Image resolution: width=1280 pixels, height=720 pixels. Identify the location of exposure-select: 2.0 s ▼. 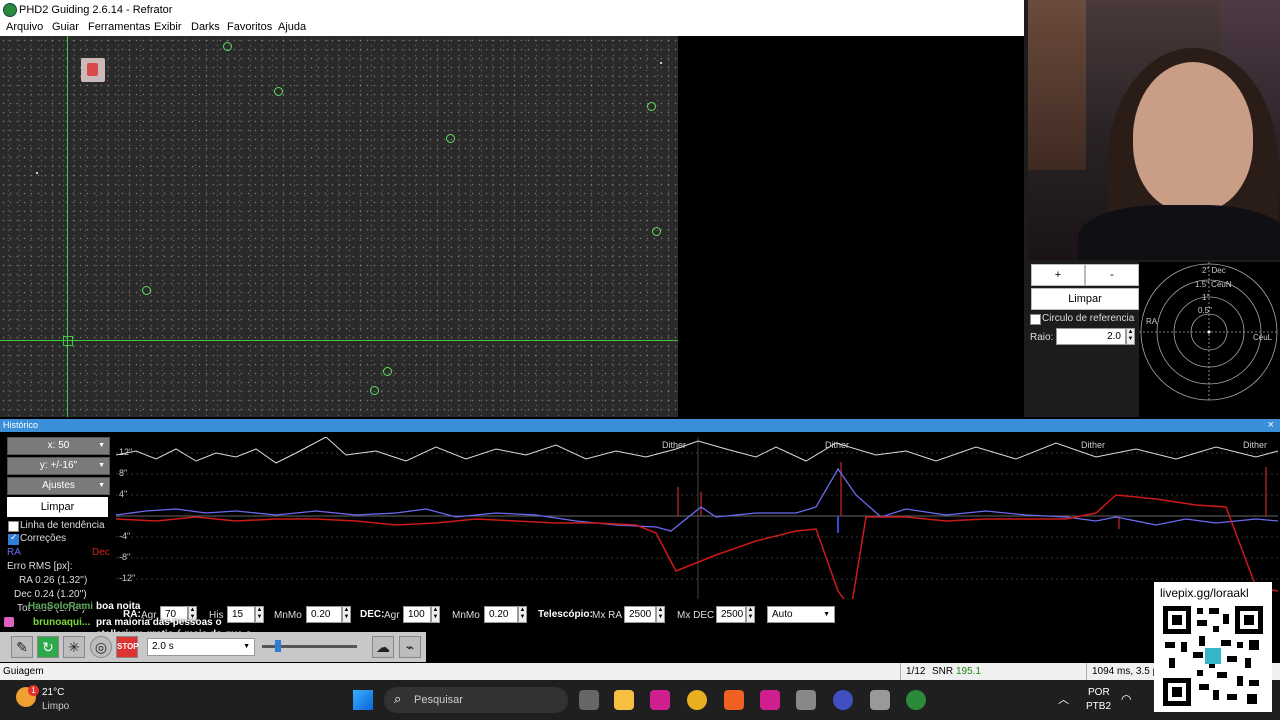
(201, 647).